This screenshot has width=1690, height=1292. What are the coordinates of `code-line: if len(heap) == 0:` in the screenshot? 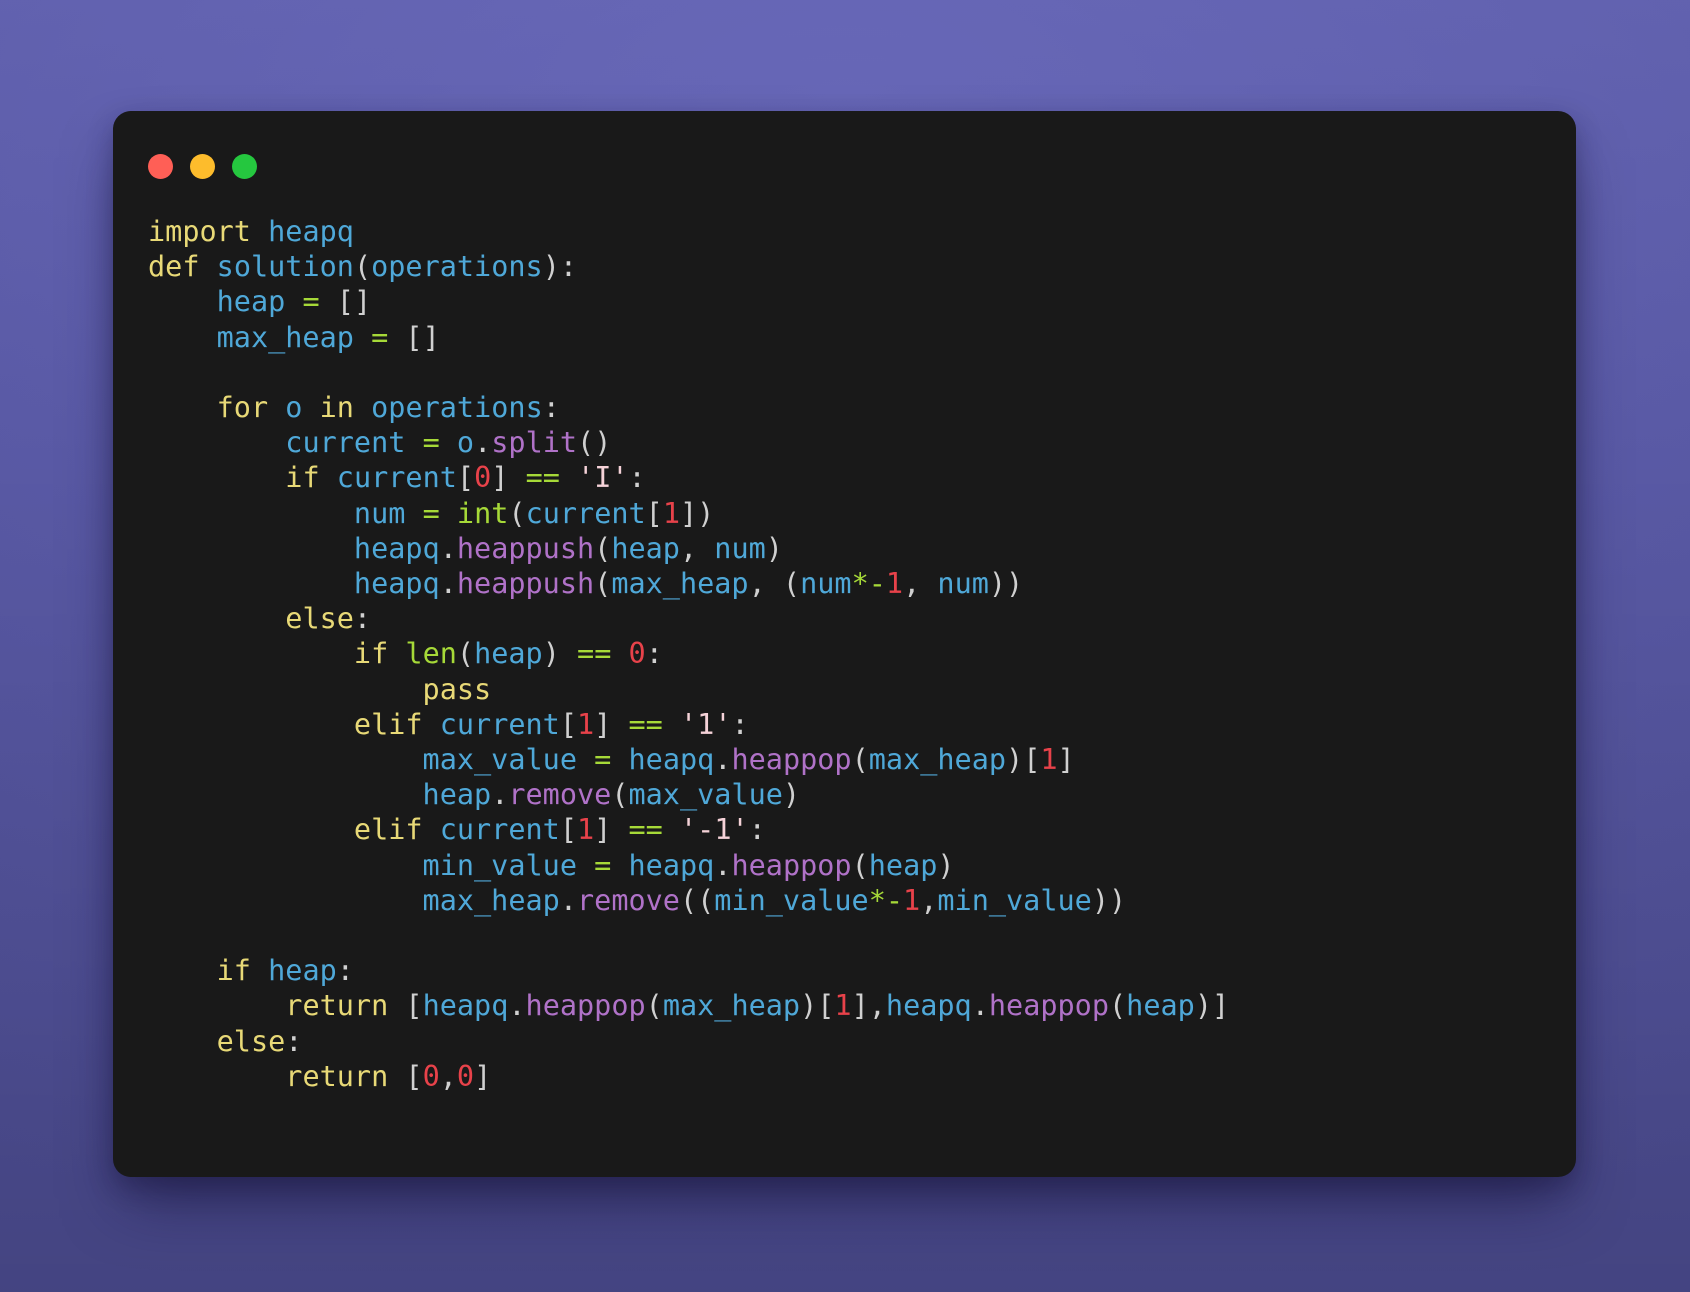 It's located at (405, 653).